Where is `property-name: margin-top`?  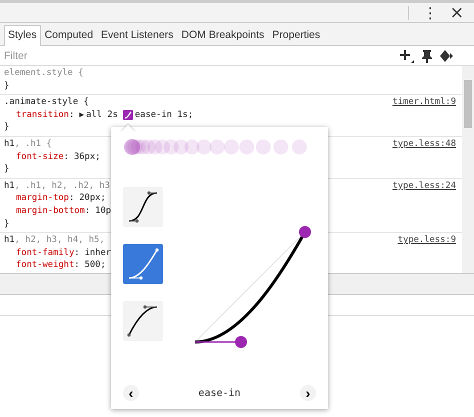
property-name: margin-top is located at coordinates (42, 198).